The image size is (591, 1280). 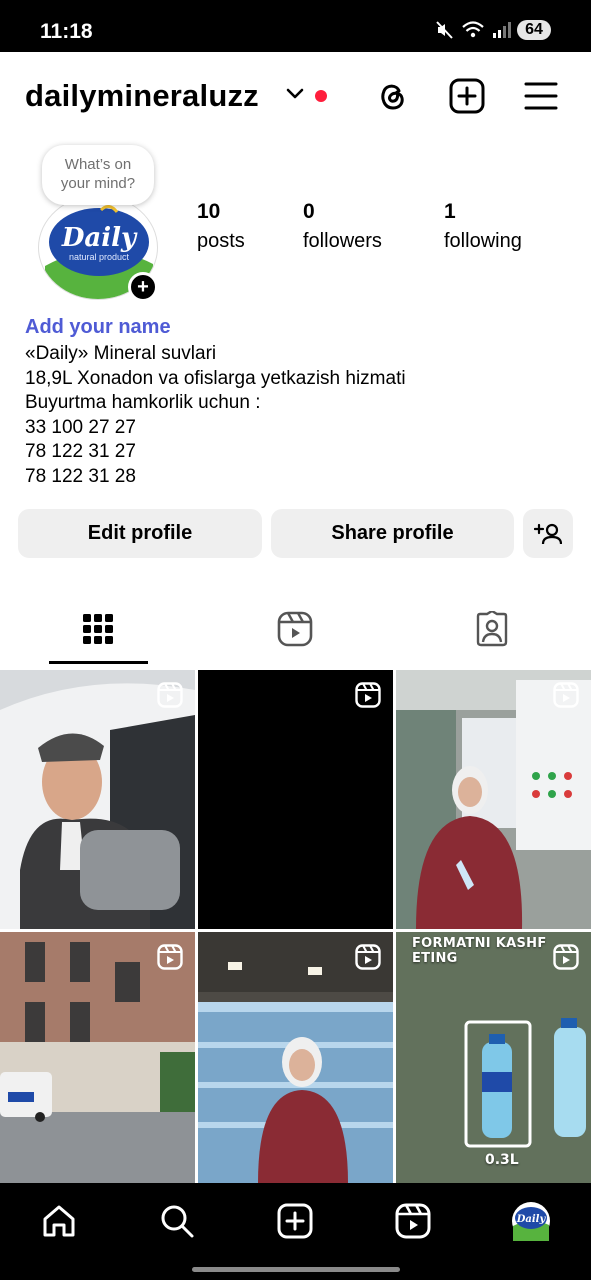 I want to click on mute-icon, so click(x=444, y=30).